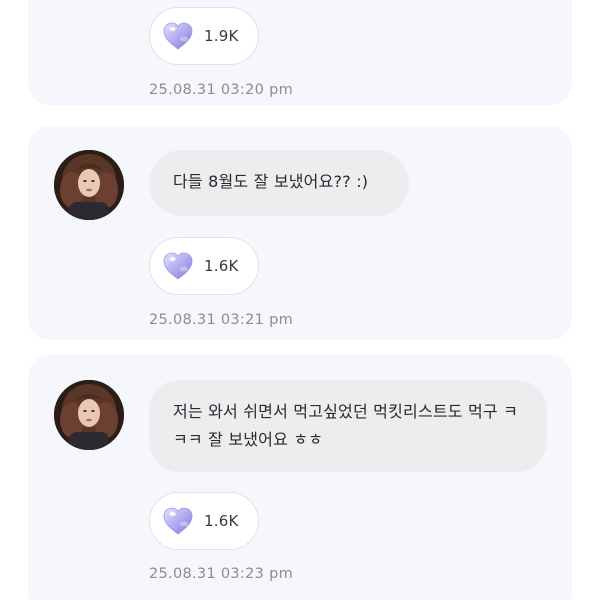  Describe the element at coordinates (221, 36) in the screenshot. I see `like-count: 1.9K` at that location.